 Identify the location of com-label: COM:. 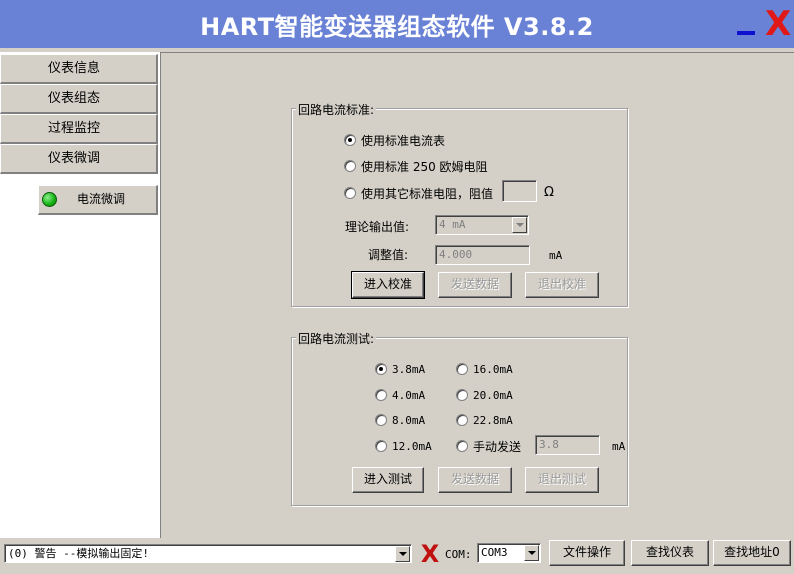
(458, 554).